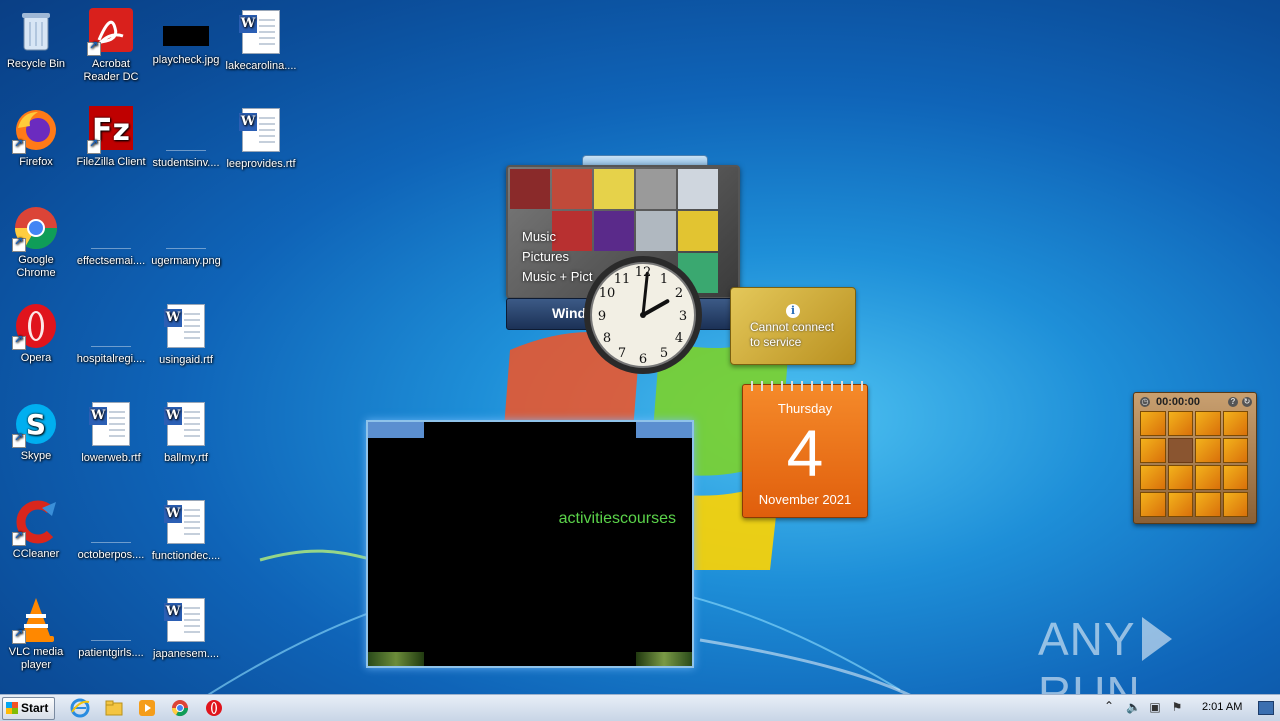 Image resolution: width=1280 pixels, height=721 pixels. What do you see at coordinates (1145, 402) in the screenshot?
I see `timer-icon: ◷` at bounding box center [1145, 402].